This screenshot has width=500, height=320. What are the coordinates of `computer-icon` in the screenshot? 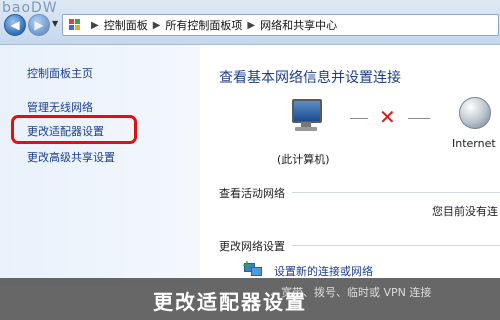 It's located at (306, 115).